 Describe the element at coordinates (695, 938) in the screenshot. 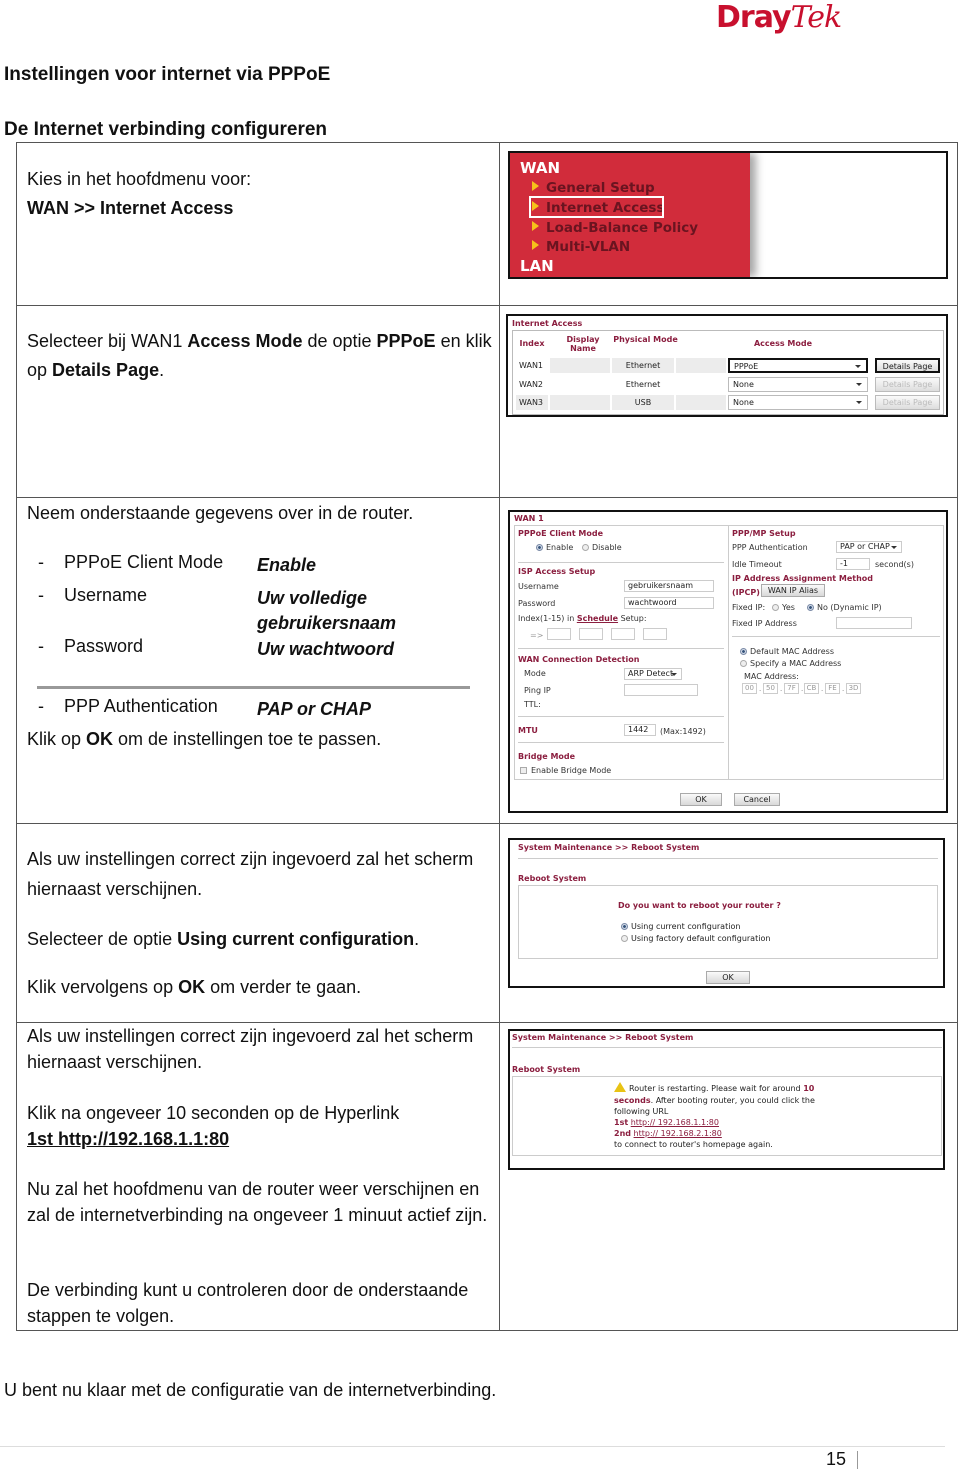

I see `factory-default-radio: Using factory default configuration` at that location.